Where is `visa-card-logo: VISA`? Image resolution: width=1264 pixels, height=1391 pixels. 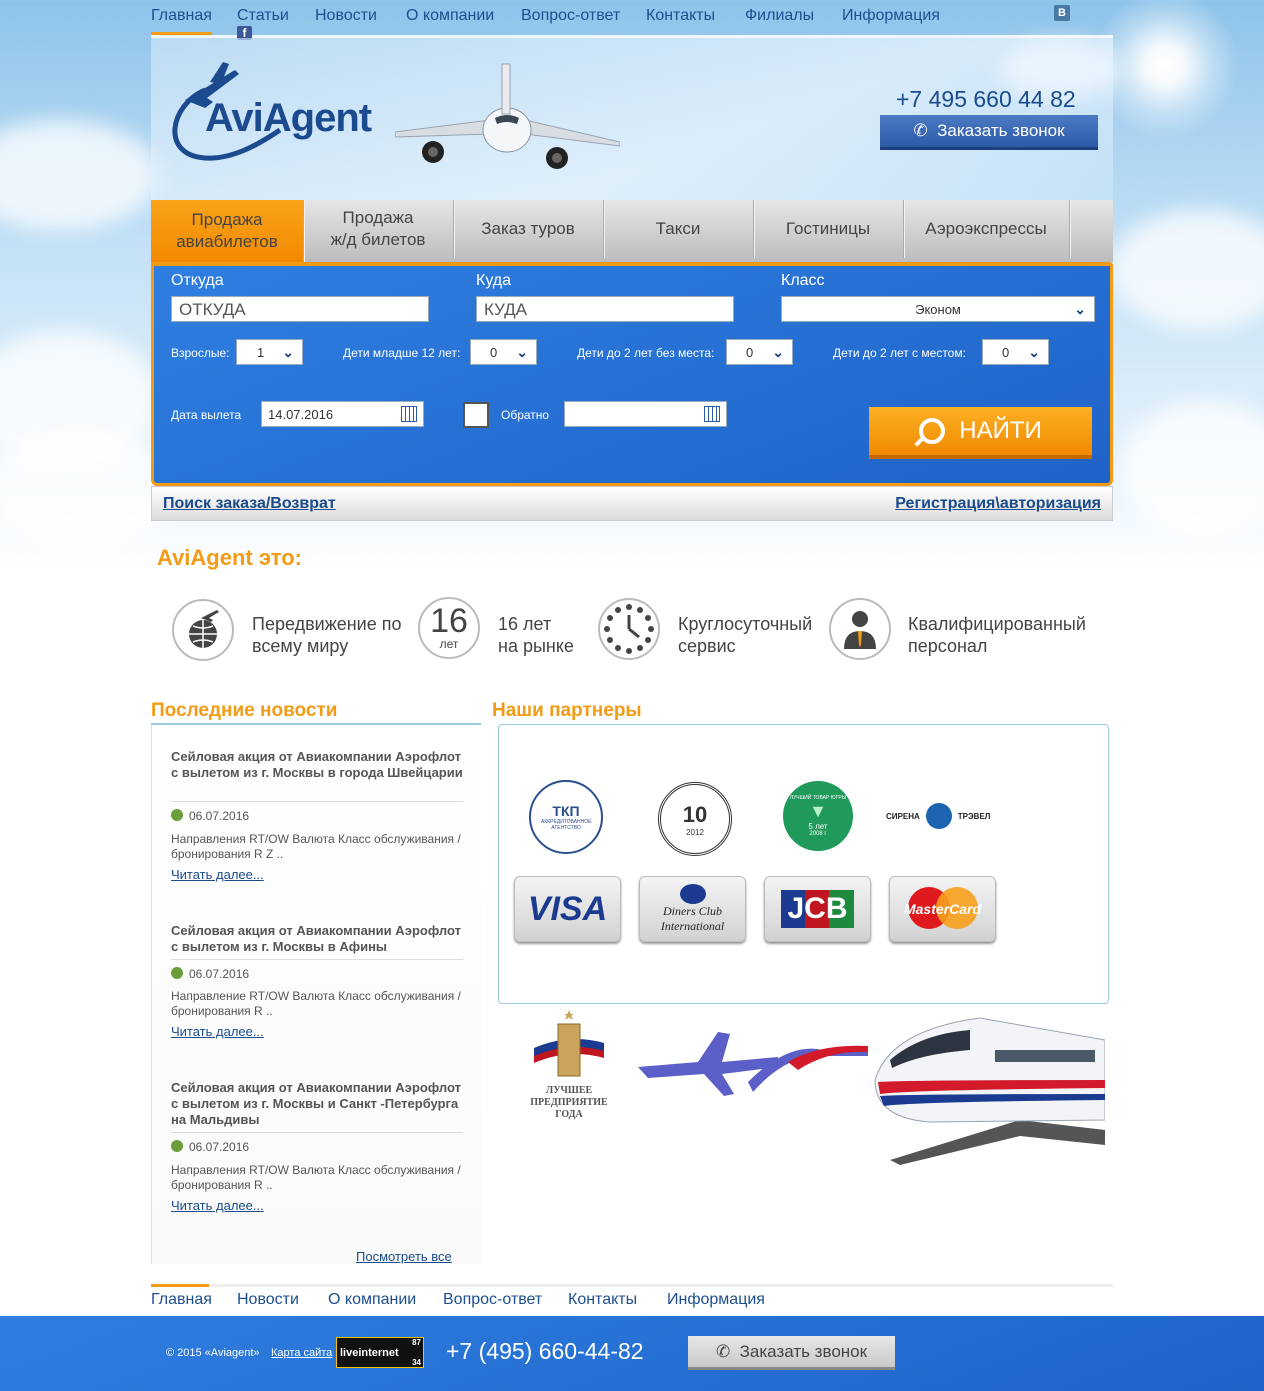 visa-card-logo: VISA is located at coordinates (567, 909).